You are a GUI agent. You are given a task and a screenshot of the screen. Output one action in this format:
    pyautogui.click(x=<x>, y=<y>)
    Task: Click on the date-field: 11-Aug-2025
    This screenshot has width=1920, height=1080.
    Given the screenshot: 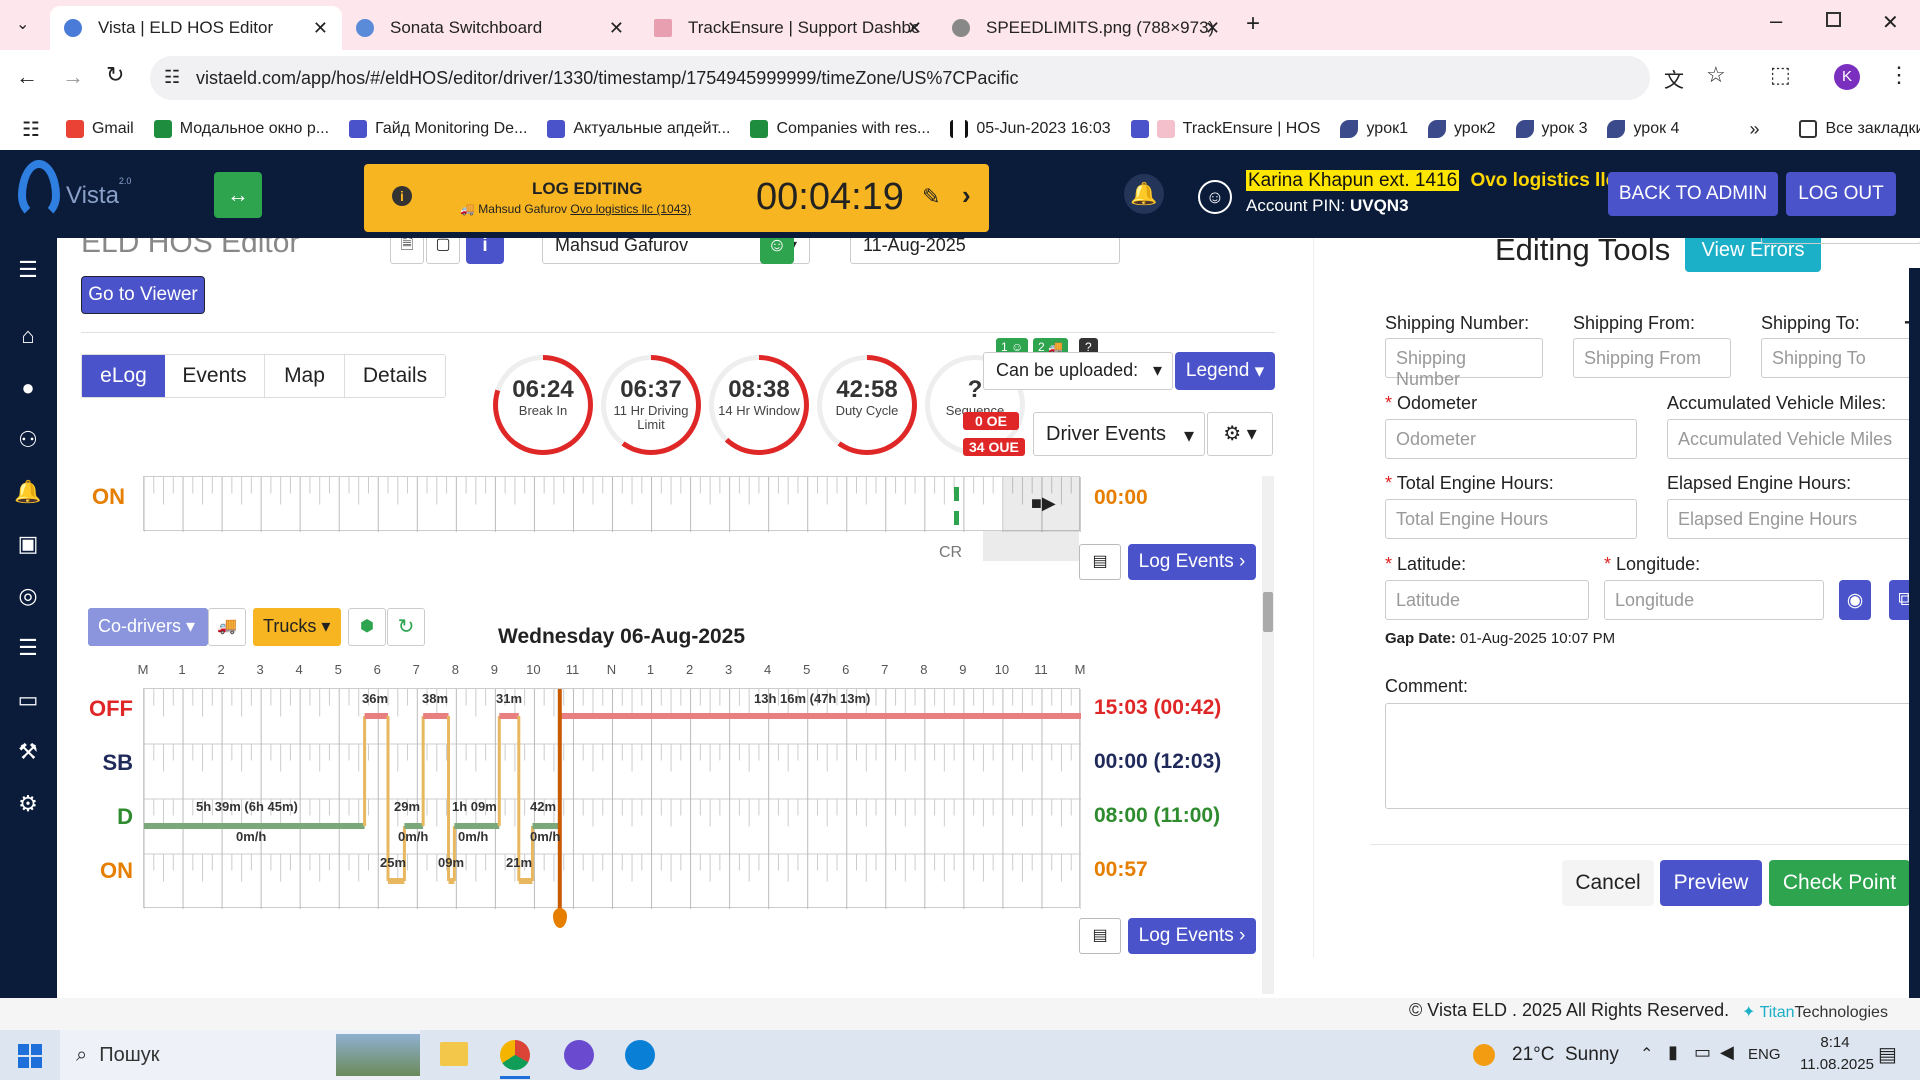 What is the action you would take?
    pyautogui.click(x=985, y=251)
    